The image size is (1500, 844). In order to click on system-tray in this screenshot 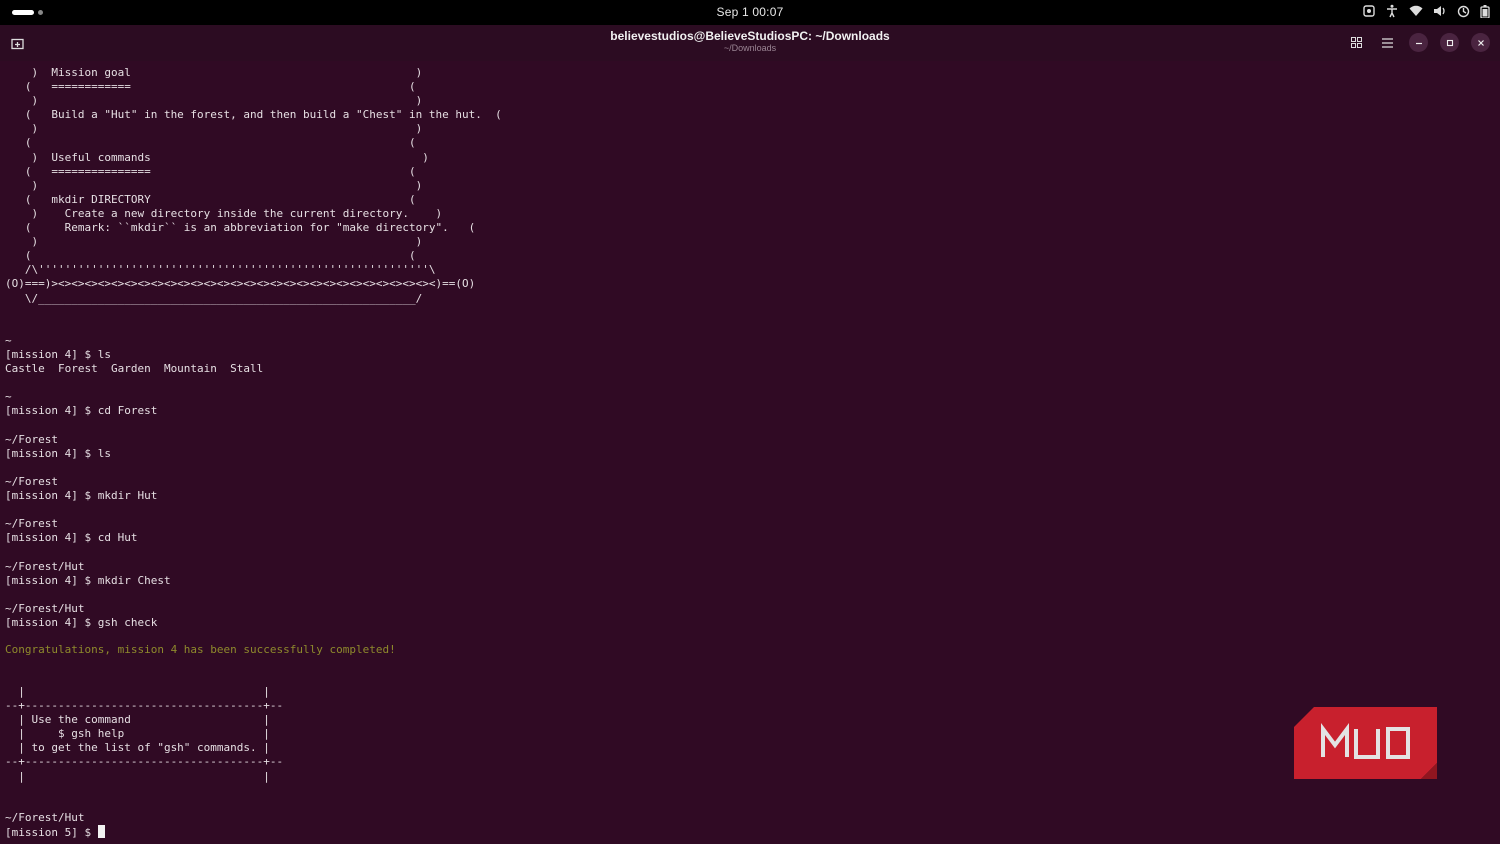, I will do `click(1426, 11)`.